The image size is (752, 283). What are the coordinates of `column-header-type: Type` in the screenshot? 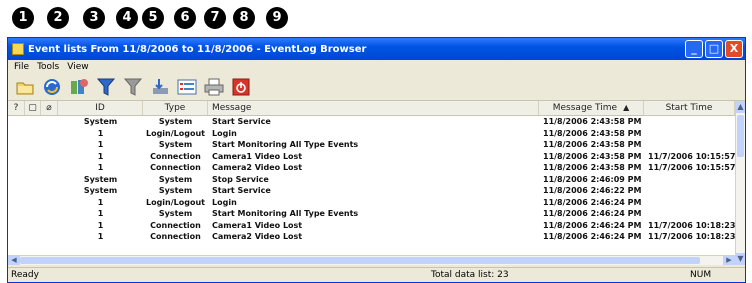 It's located at (175, 108).